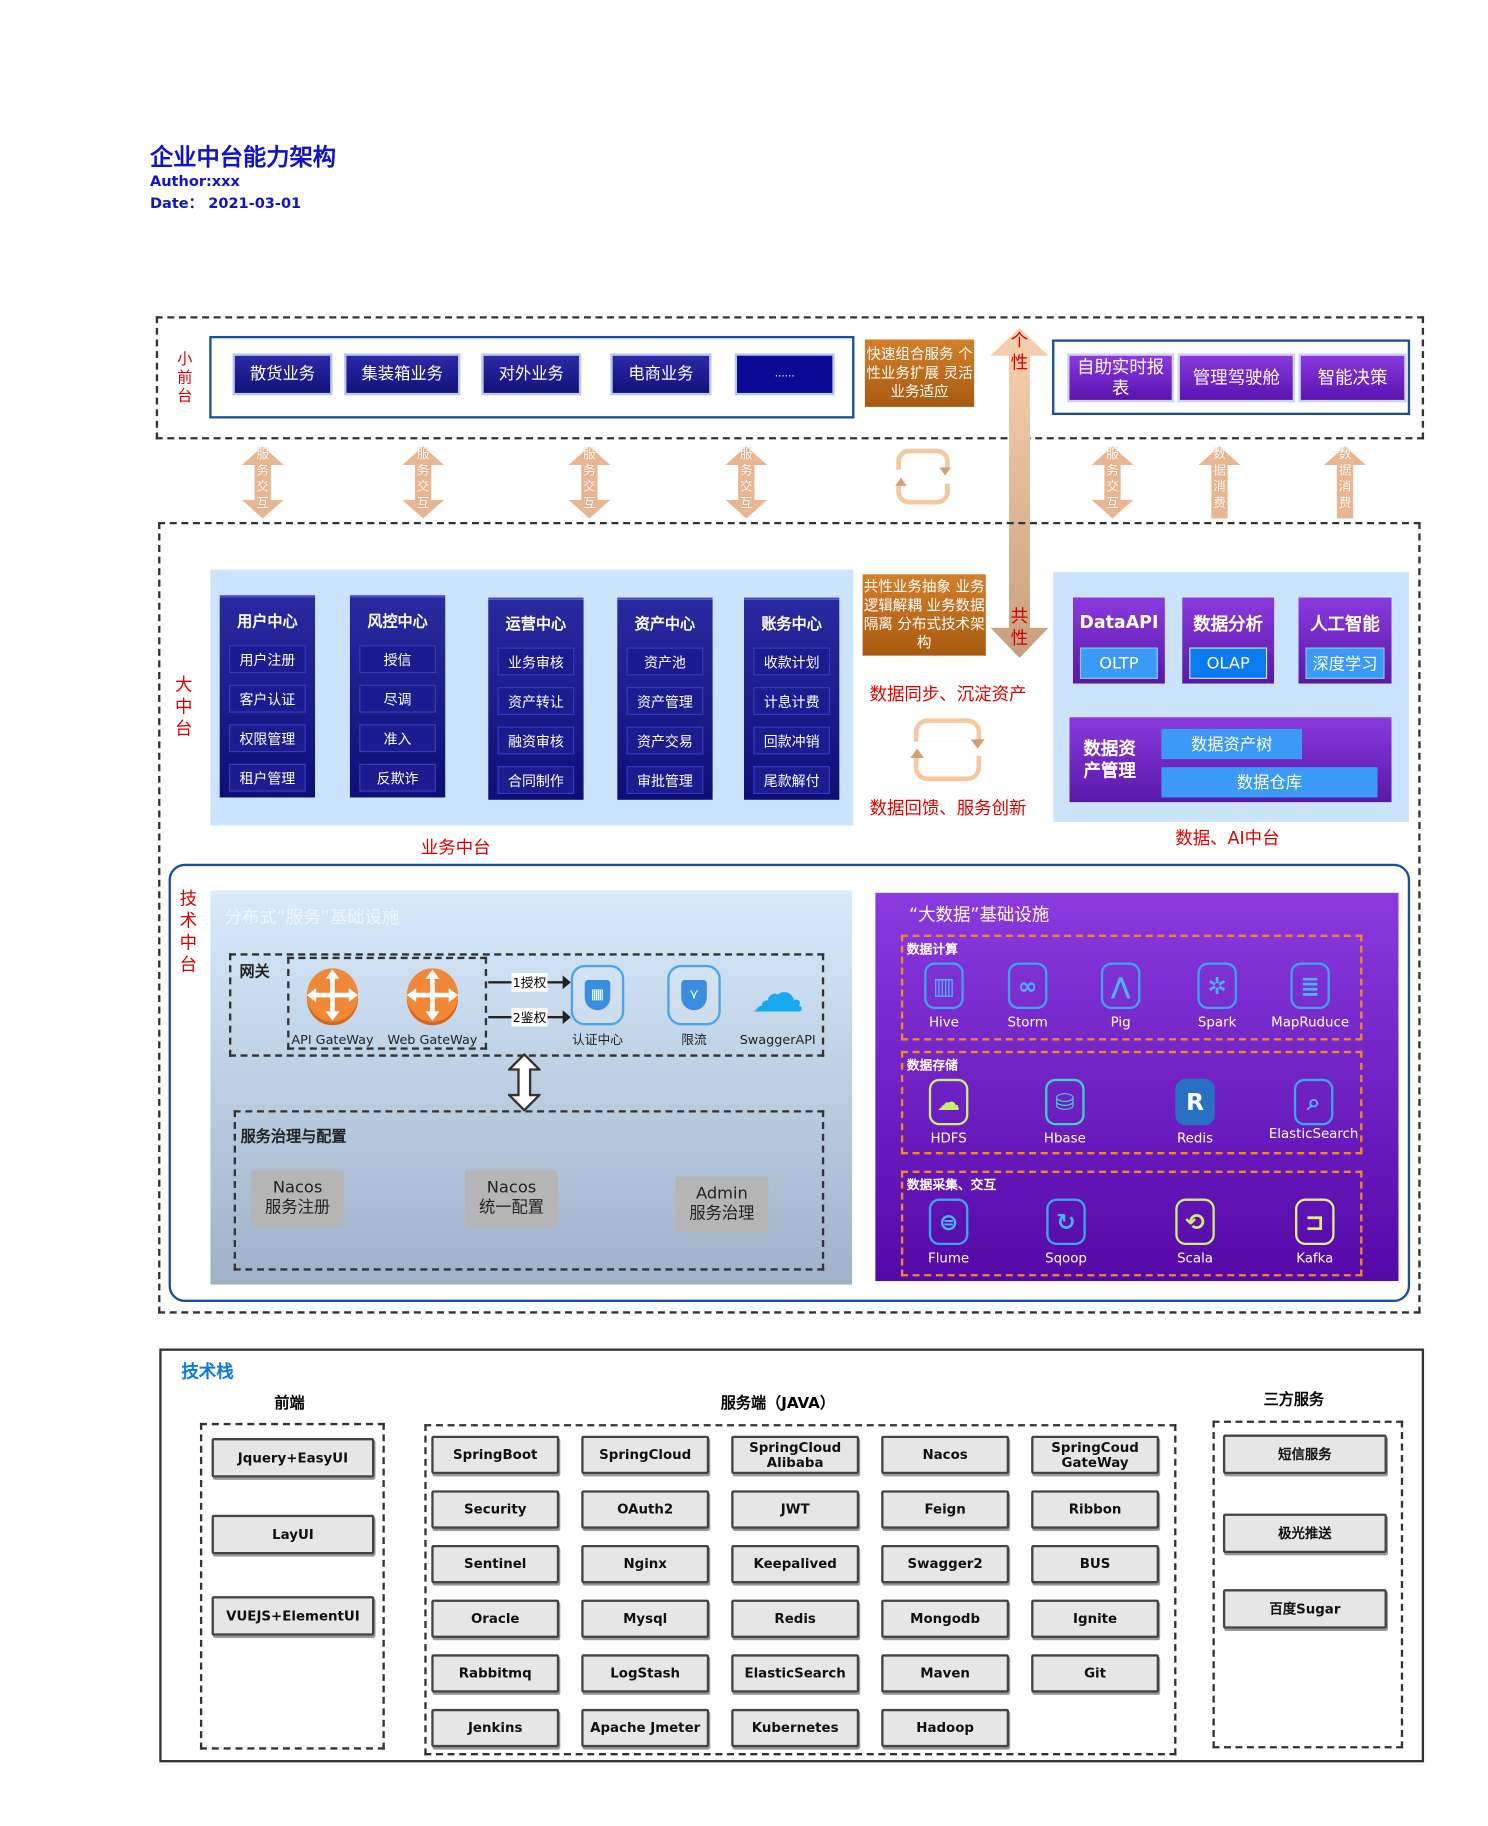 This screenshot has height=1826, width=1488. I want to click on server-tech: Kubernetes, so click(795, 1728).